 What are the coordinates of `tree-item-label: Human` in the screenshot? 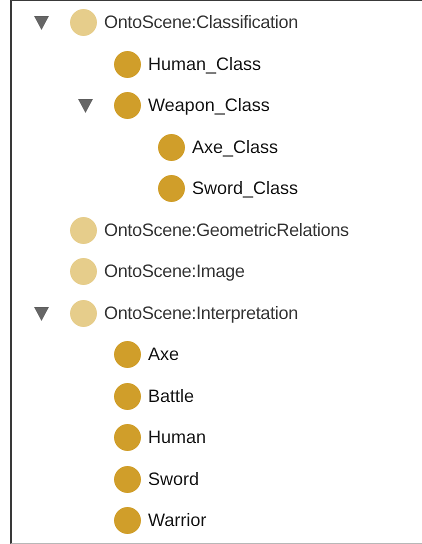 It's located at (177, 438).